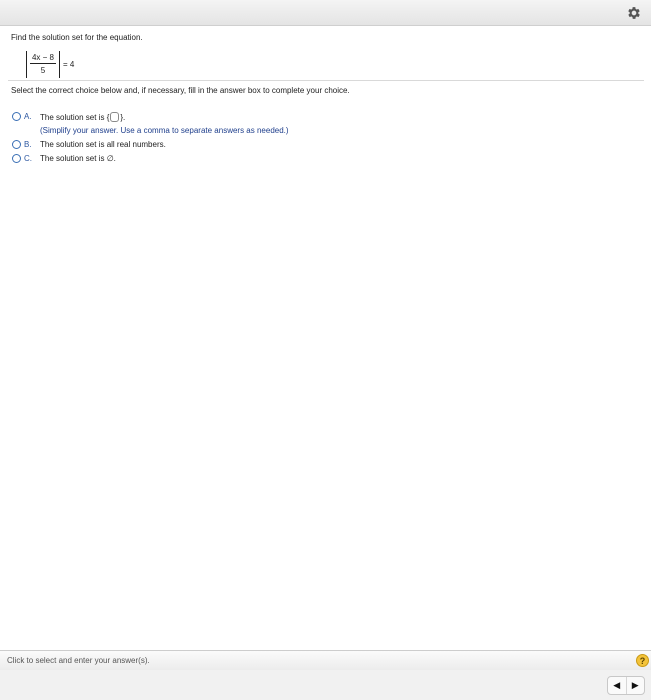  I want to click on option-b: B. The solution set is all real numbers., so click(89, 144).